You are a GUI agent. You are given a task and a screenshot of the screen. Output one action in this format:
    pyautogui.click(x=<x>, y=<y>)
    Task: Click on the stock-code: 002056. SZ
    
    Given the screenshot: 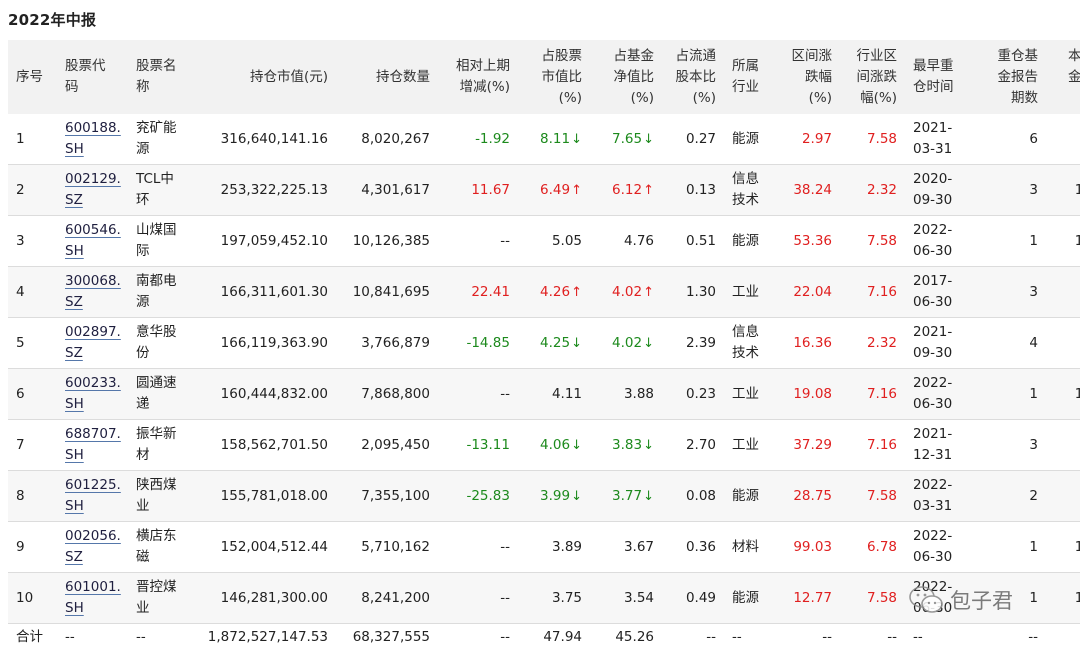 What is the action you would take?
    pyautogui.click(x=93, y=546)
    